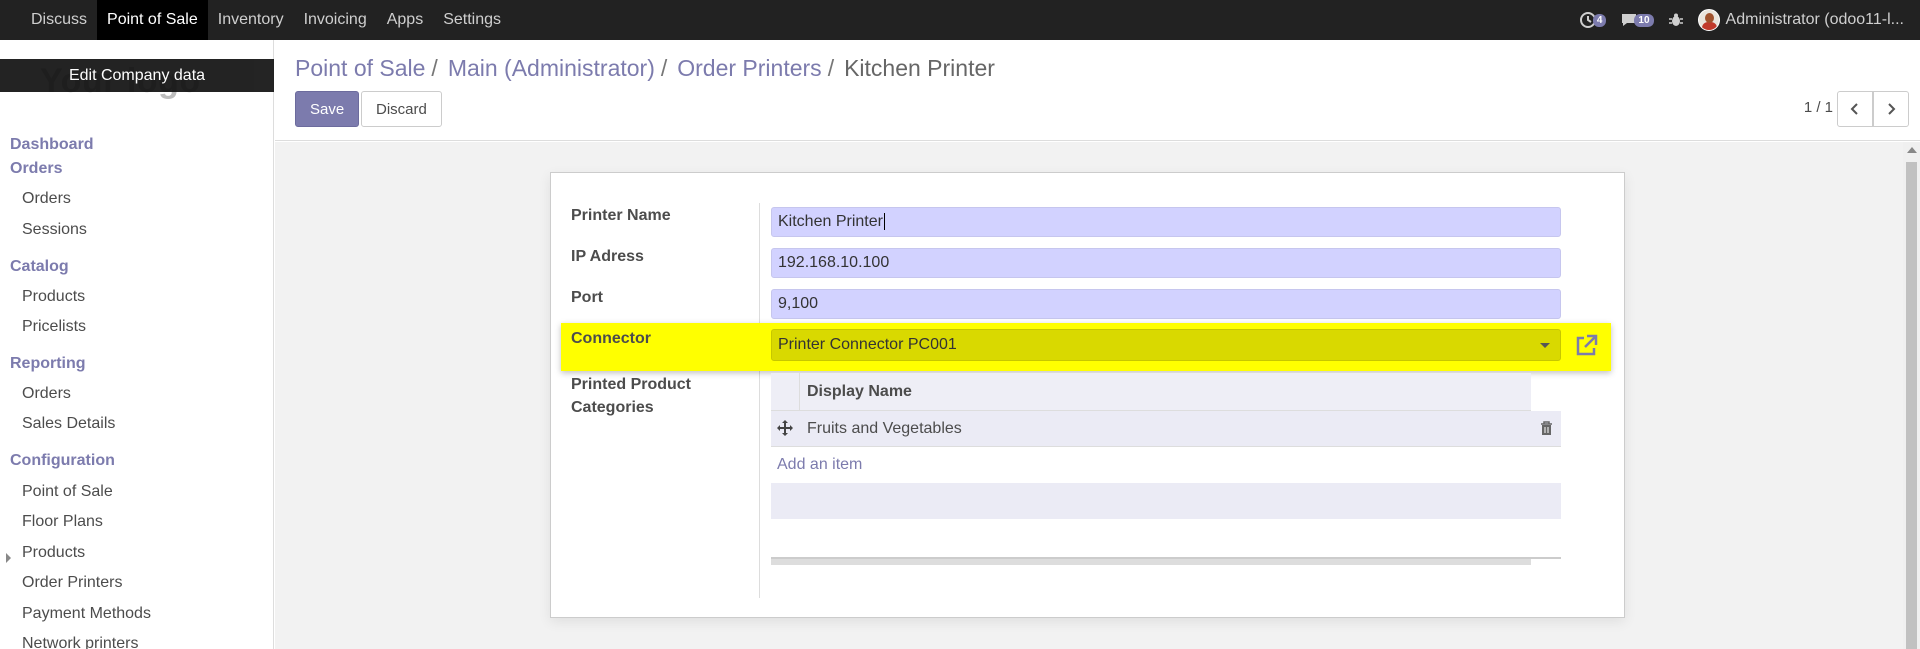 The width and height of the screenshot is (1920, 649). Describe the element at coordinates (587, 297) in the screenshot. I see `port-label: Port` at that location.